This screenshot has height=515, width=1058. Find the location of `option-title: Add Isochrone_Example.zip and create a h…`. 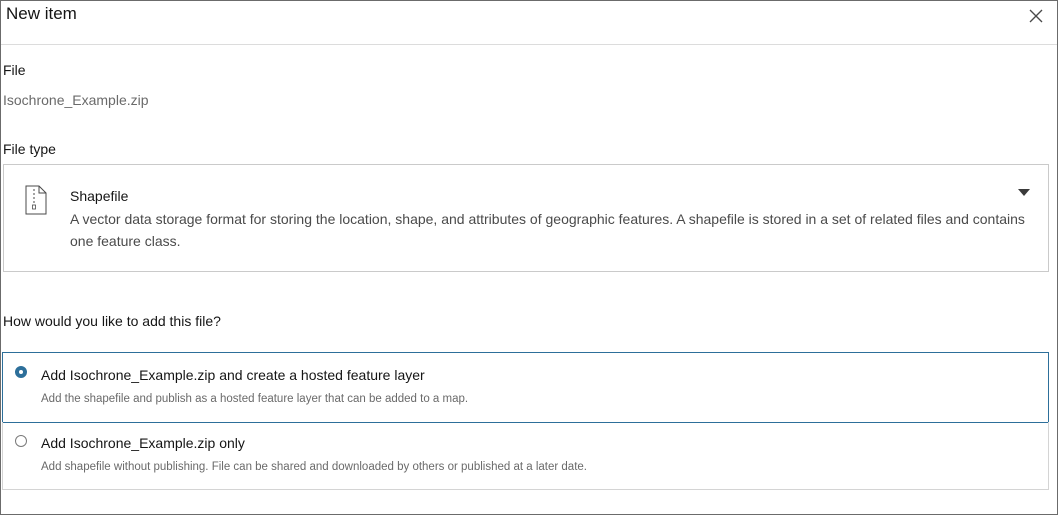

option-title: Add Isochrone_Example.zip and create a h… is located at coordinates (233, 375).